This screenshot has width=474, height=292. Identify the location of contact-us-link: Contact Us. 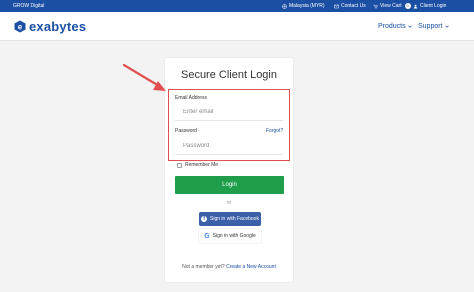
(350, 6).